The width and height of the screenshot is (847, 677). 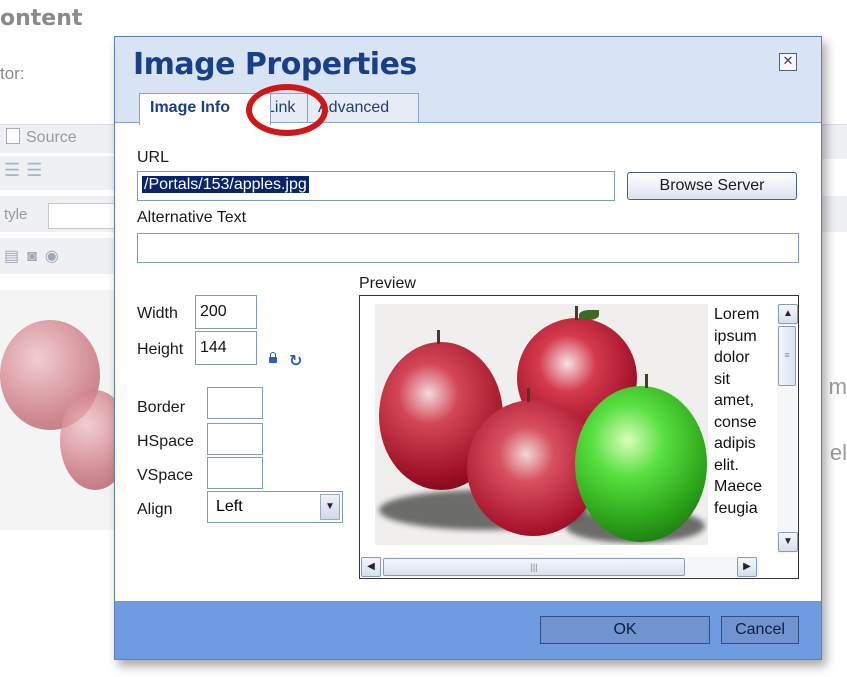 I want to click on width-label: Width, so click(x=157, y=313).